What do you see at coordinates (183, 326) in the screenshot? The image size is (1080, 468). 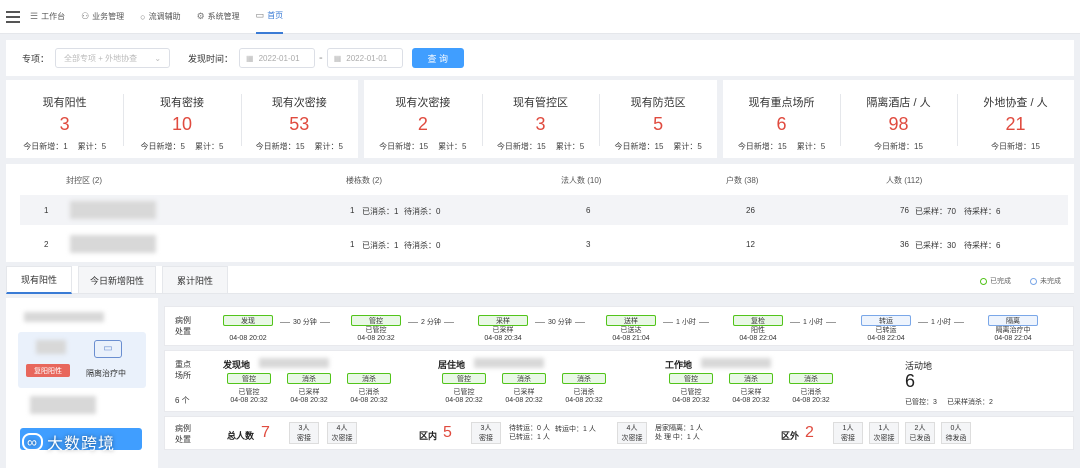 I see `flow-label: 病例 处置` at bounding box center [183, 326].